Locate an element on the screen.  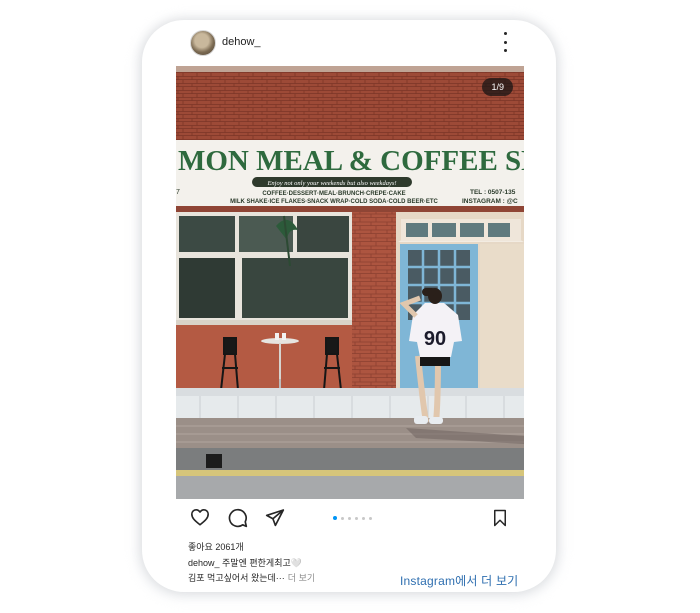
username: dehow_ is located at coordinates (241, 42).